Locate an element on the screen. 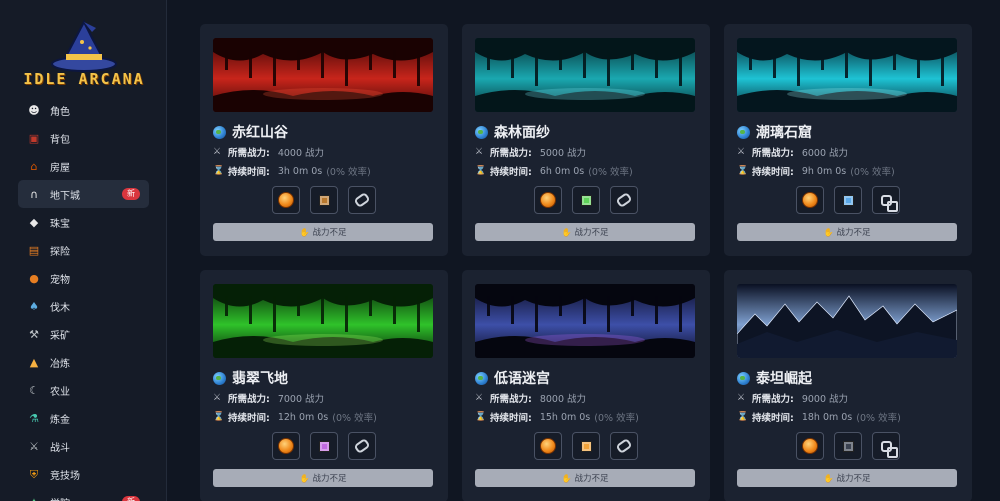 The height and width of the screenshot is (501, 1000). sidebar-item-12: ⚔ 战斗 is located at coordinates (83, 446).